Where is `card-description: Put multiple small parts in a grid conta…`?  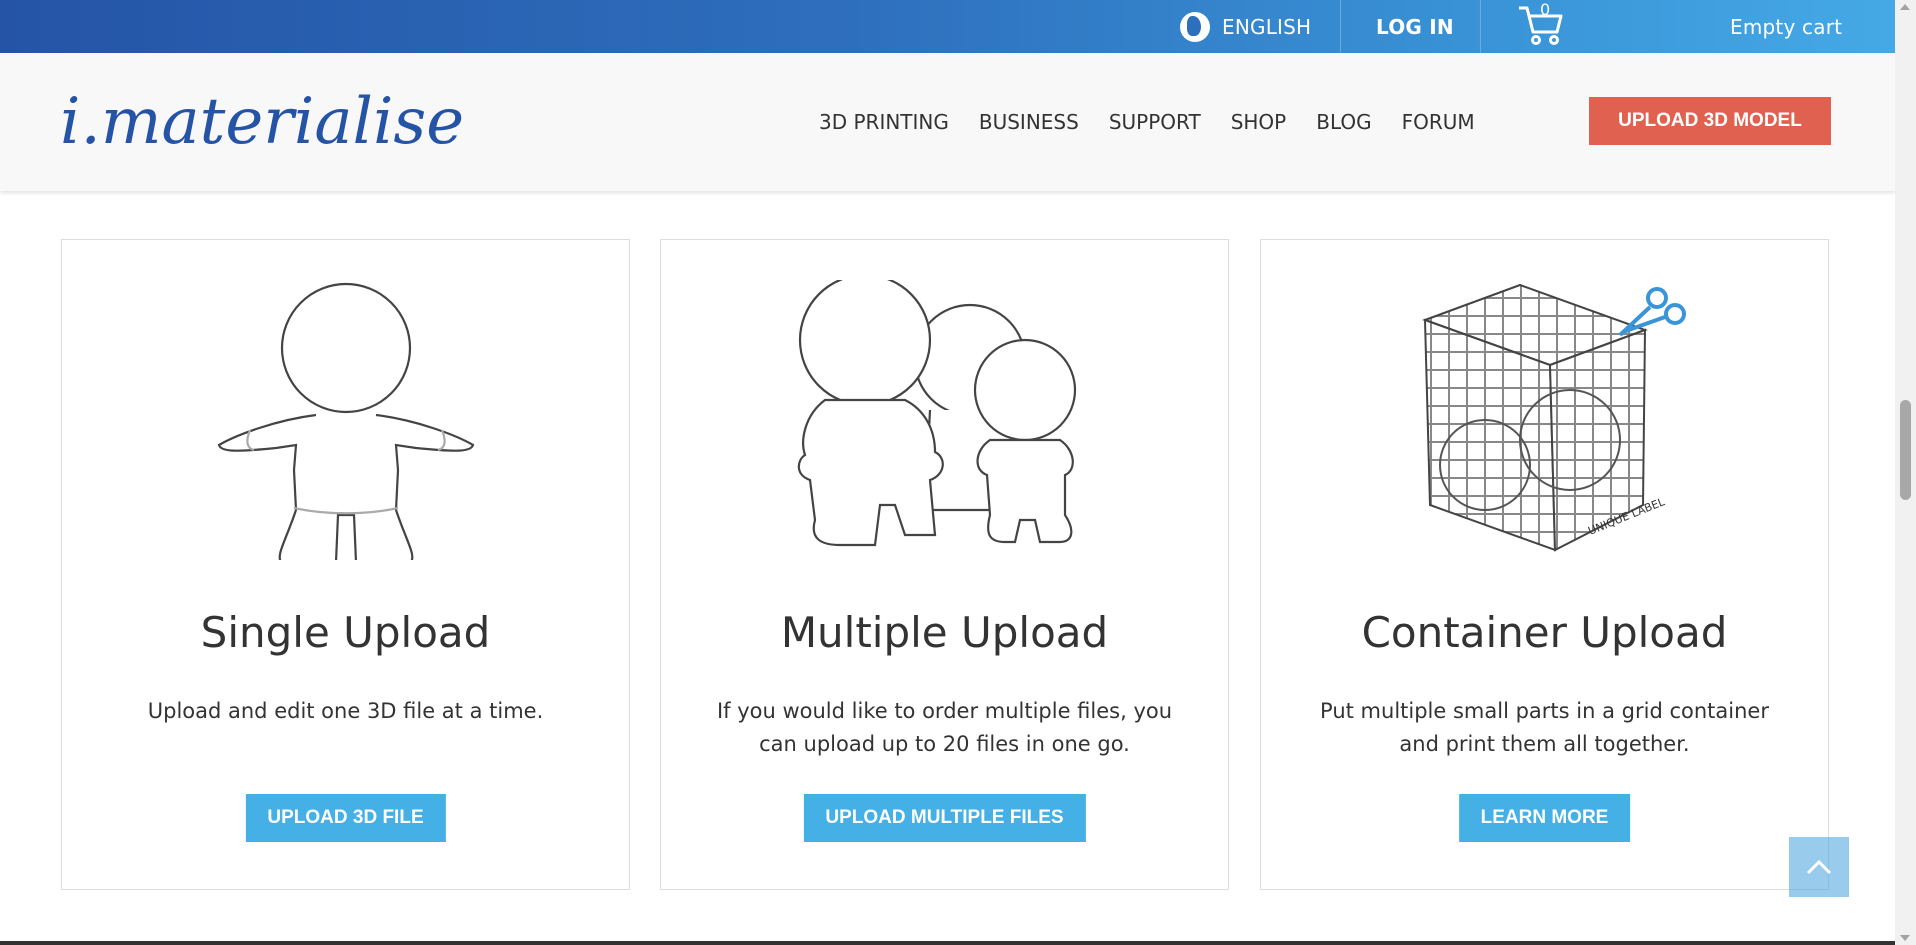 card-description: Put multiple small parts in a grid conta… is located at coordinates (1544, 727).